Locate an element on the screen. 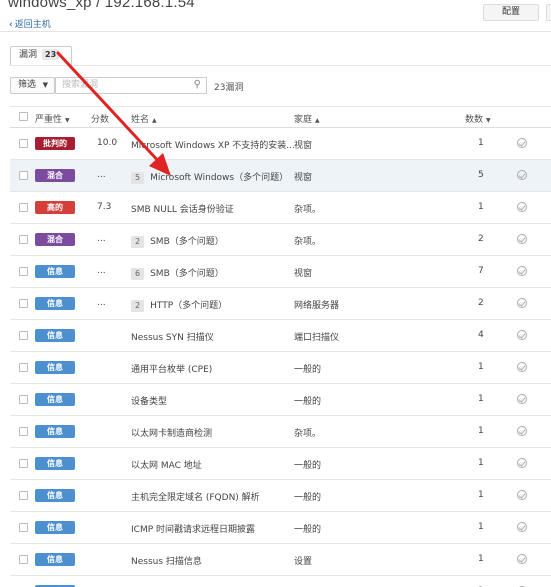  table-row: 批判的 10.0 Microsoft Windows XP 不支持的安装... 视窗 1 is located at coordinates (280, 144).